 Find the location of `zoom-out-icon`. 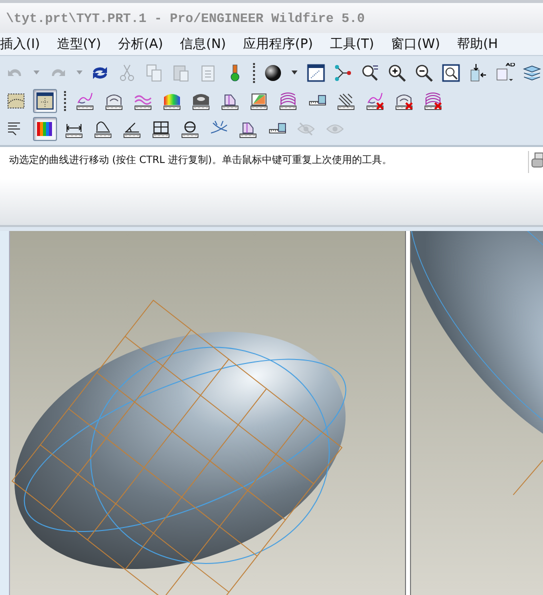

zoom-out-icon is located at coordinates (424, 72).